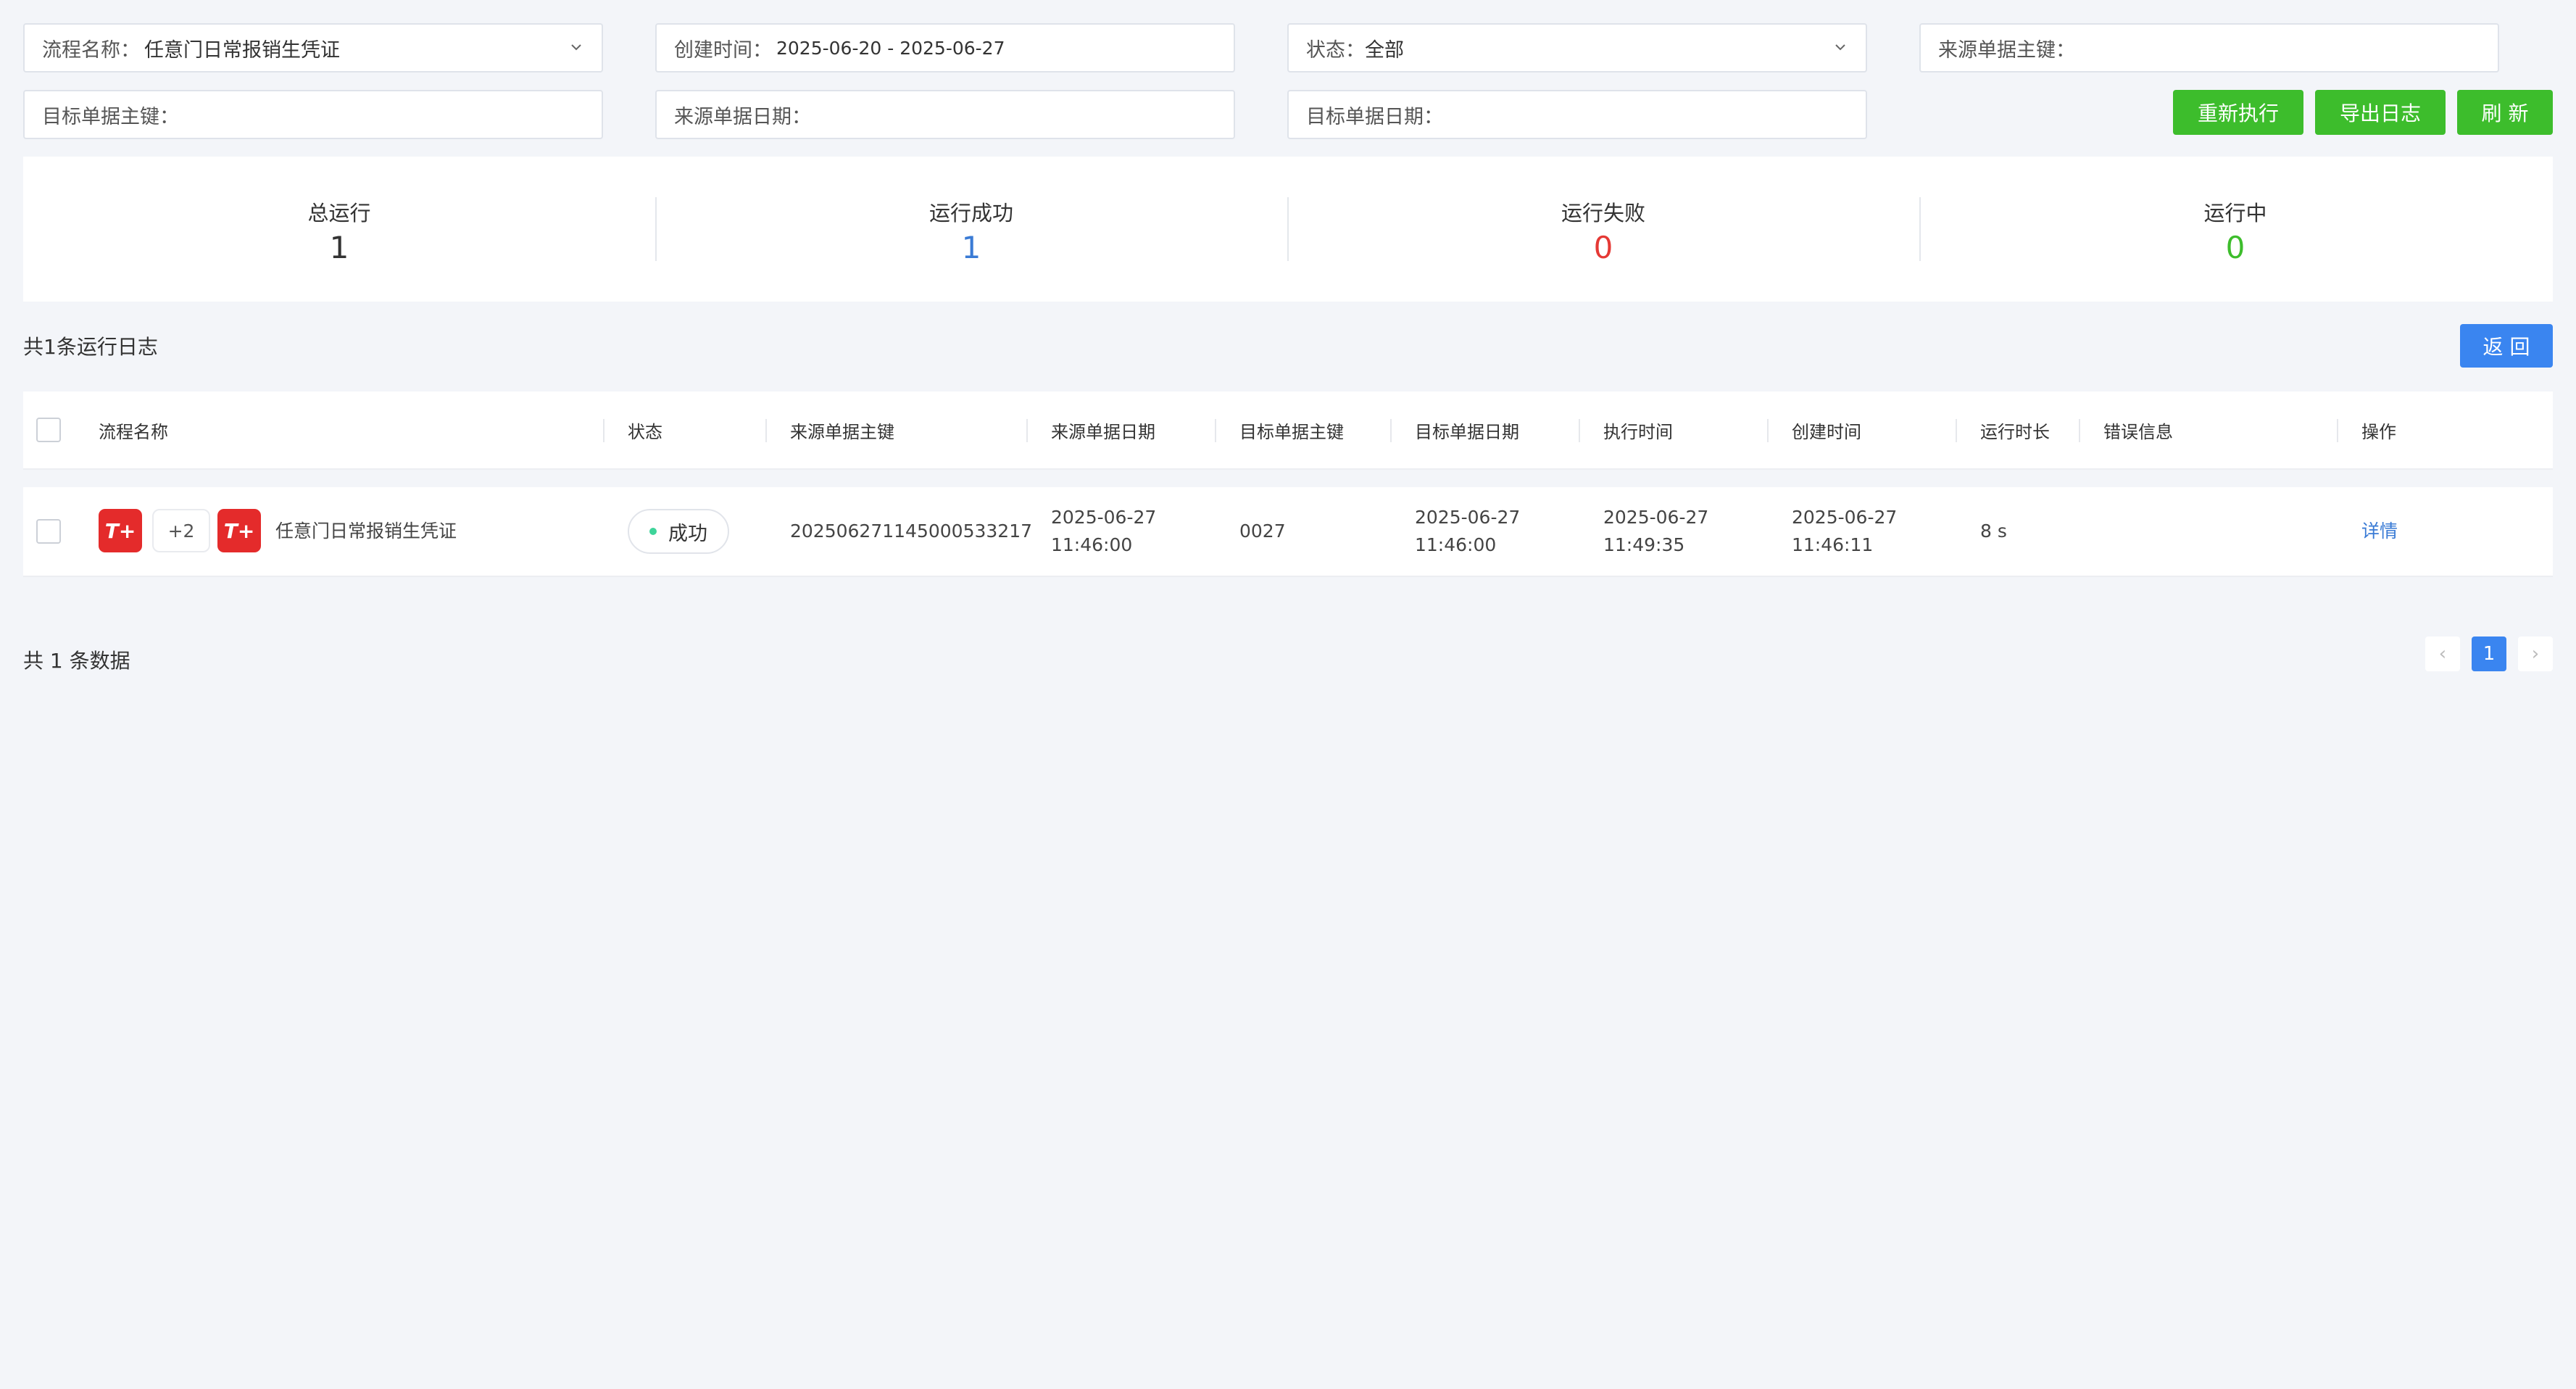  What do you see at coordinates (1374, 116) in the screenshot?
I see `target-date-label: 目标单据日期：` at bounding box center [1374, 116].